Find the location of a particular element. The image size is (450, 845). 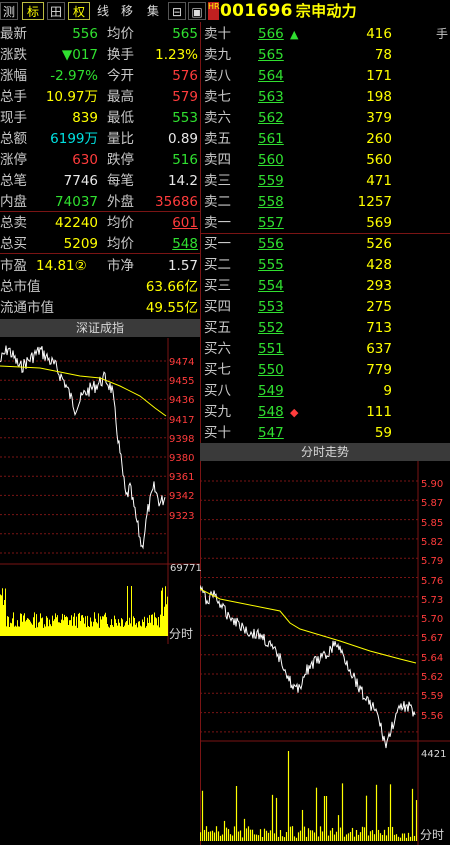

index-avg-line is located at coordinates (83, 391).